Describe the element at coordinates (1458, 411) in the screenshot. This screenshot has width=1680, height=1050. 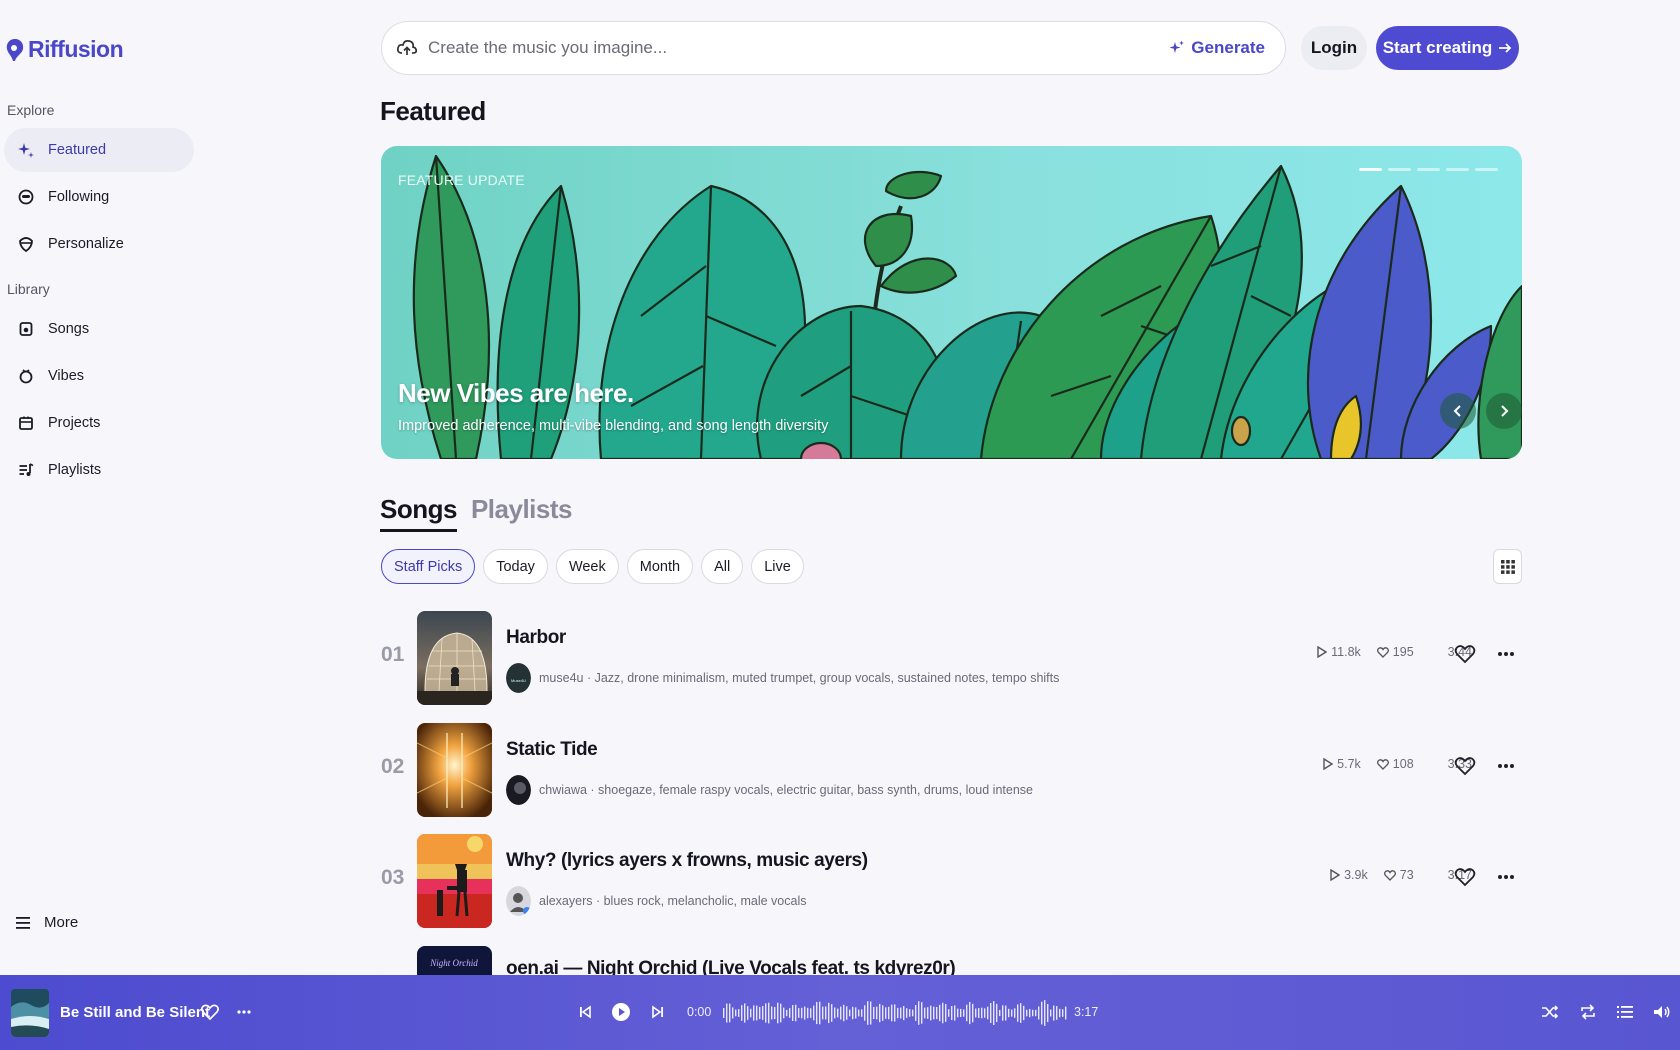
I see `banner-prev-button` at that location.